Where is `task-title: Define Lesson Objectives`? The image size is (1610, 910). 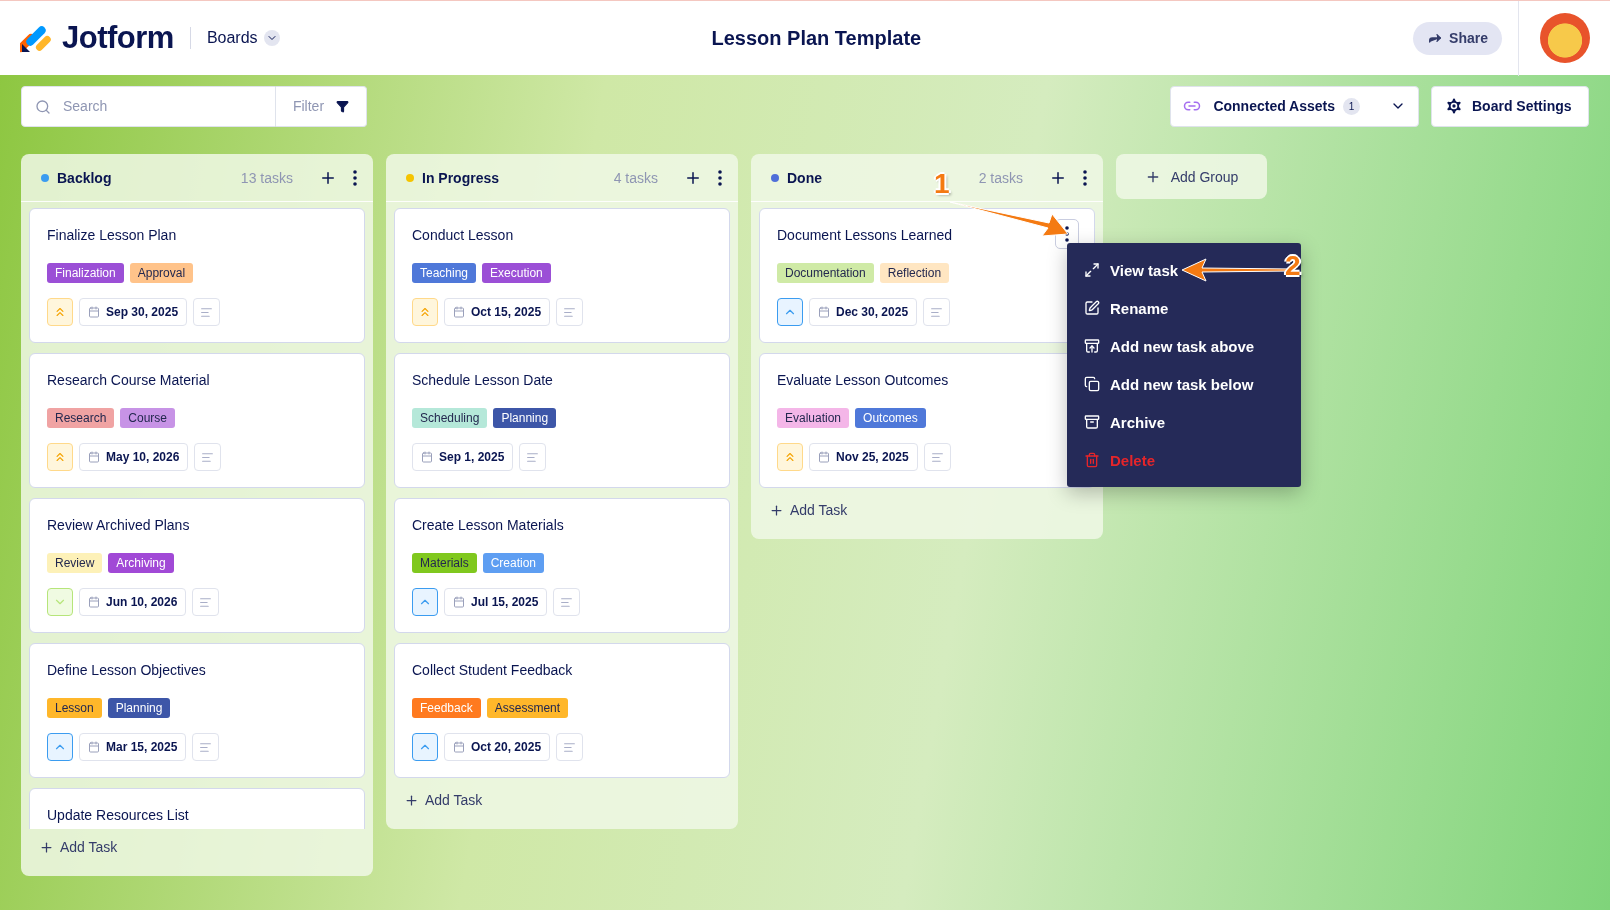
task-title: Define Lesson Objectives is located at coordinates (126, 670).